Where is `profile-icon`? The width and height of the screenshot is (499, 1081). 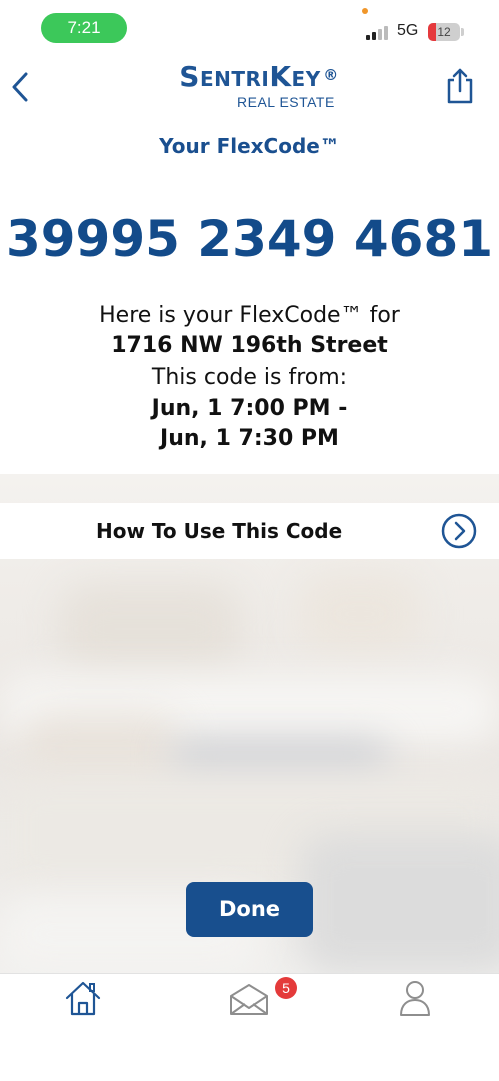
profile-icon is located at coordinates (415, 998).